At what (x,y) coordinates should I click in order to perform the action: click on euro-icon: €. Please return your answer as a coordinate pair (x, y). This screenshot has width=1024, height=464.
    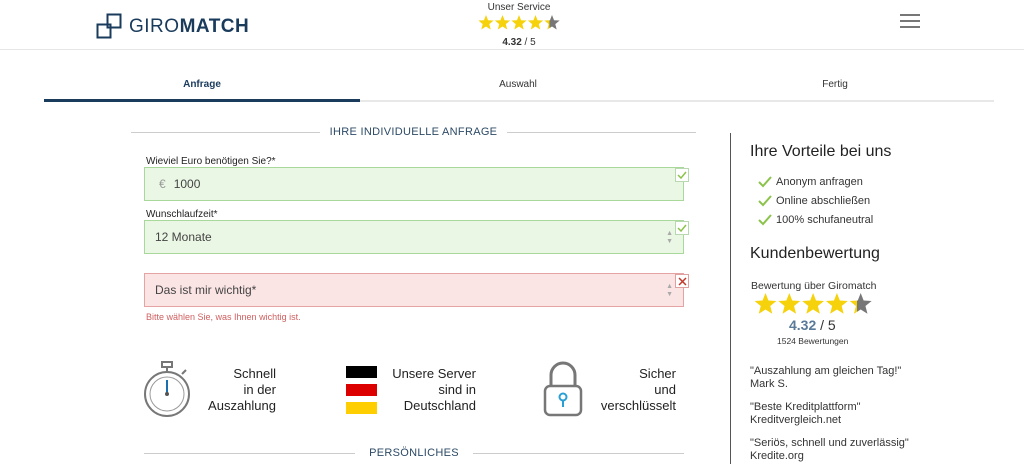
    Looking at the image, I should click on (162, 184).